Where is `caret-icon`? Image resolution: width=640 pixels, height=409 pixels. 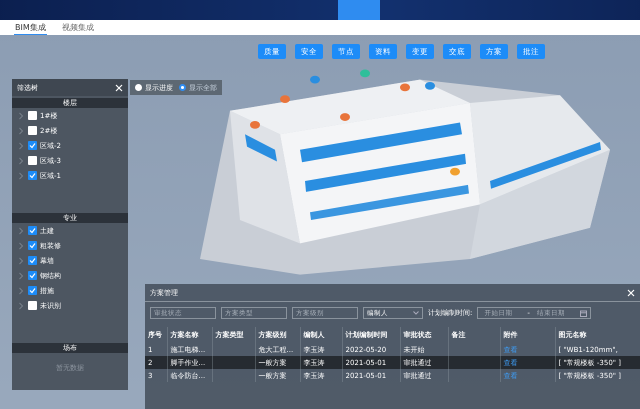
caret-icon is located at coordinates (416, 313).